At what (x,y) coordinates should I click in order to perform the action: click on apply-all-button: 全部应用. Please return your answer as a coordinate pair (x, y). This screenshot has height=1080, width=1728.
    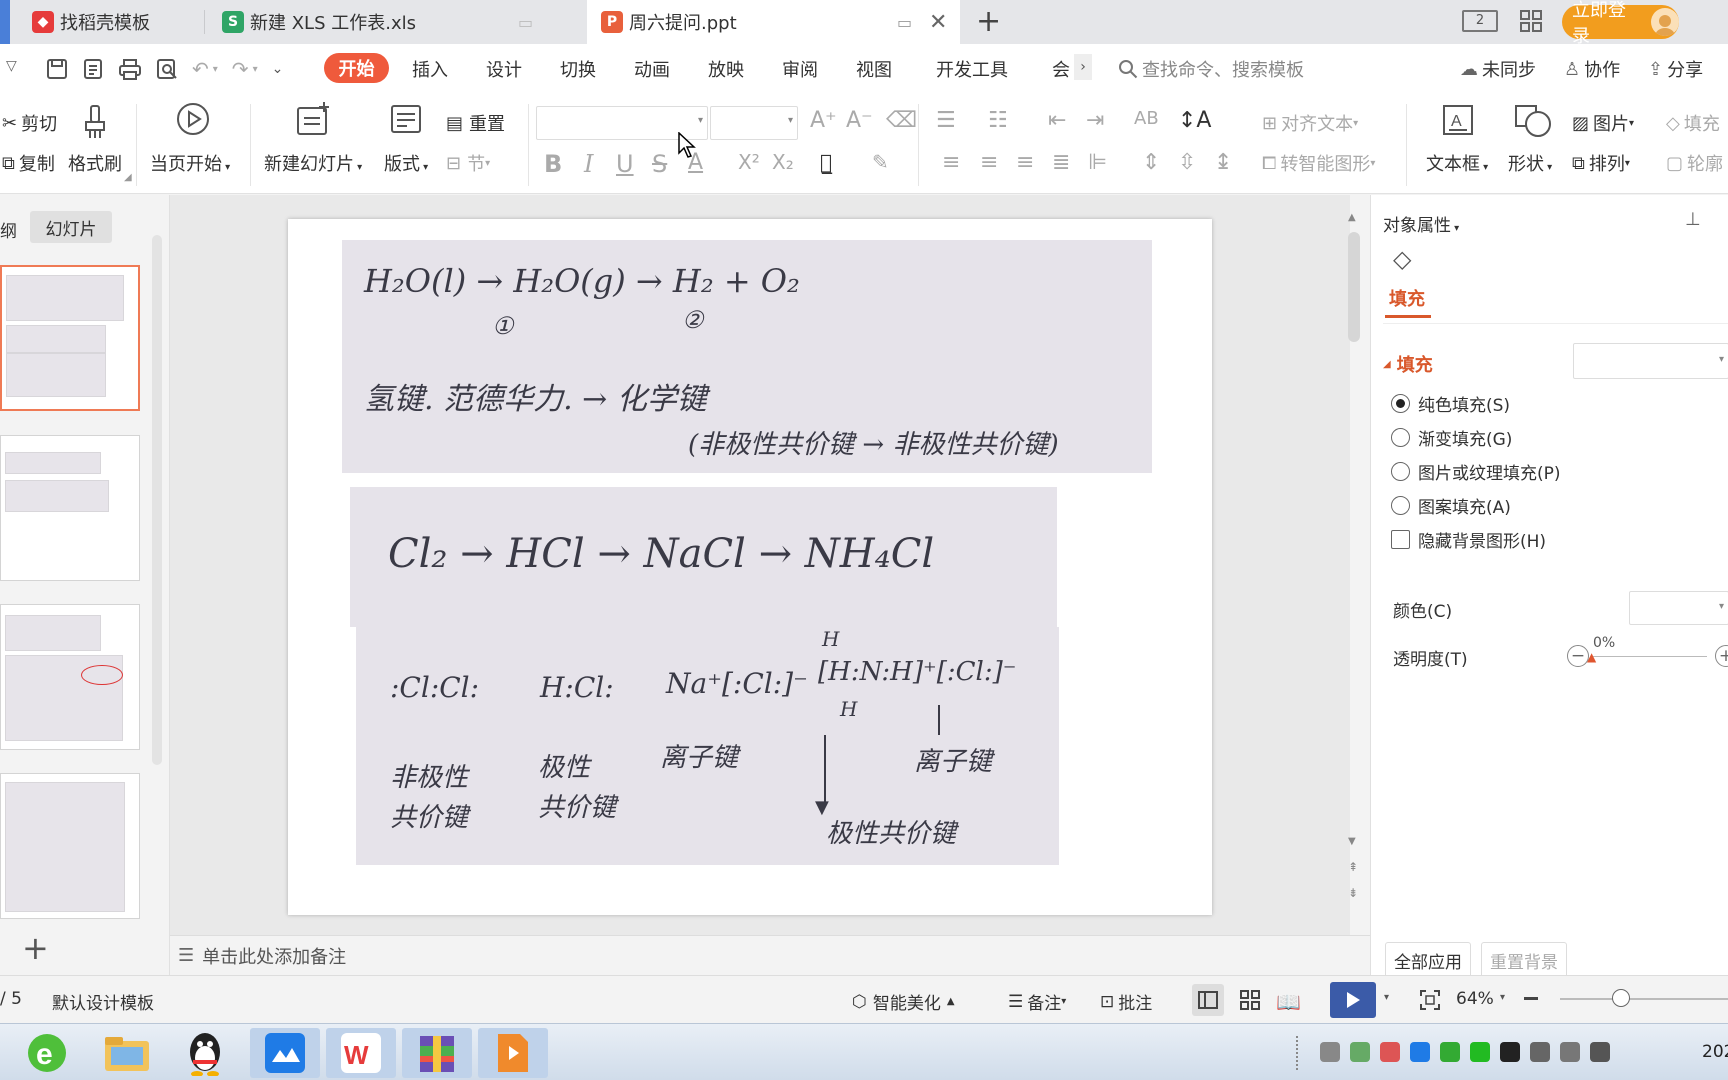
    Looking at the image, I should click on (1428, 960).